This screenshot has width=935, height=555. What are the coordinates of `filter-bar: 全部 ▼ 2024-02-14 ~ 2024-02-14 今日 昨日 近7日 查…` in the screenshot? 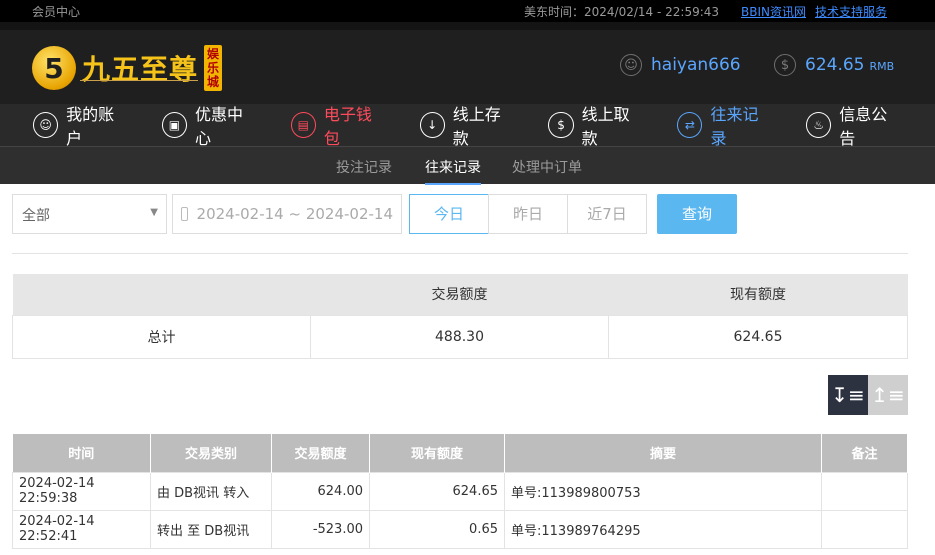 It's located at (377, 214).